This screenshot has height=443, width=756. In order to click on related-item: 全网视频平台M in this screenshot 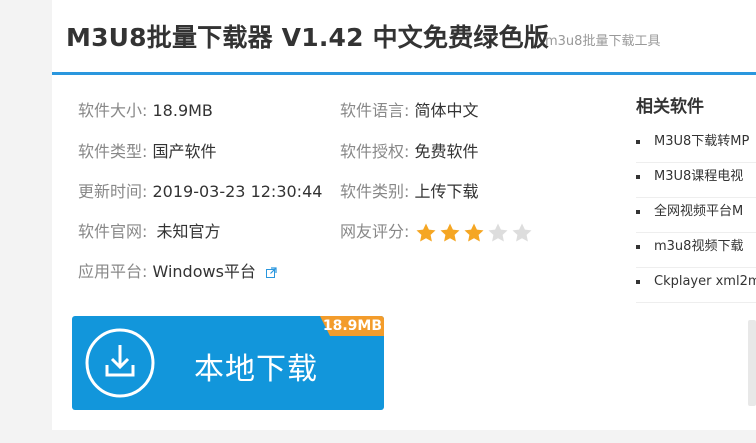, I will do `click(696, 215)`.